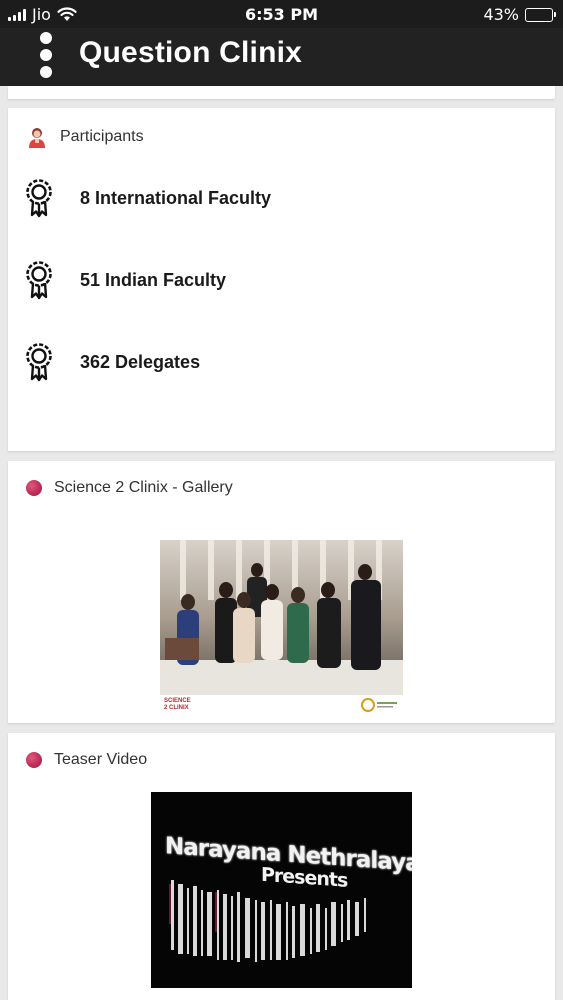 The image size is (563, 1000). Describe the element at coordinates (281, 705) in the screenshot. I see `photo-footer: SCIENCE 2 CLINIX` at that location.